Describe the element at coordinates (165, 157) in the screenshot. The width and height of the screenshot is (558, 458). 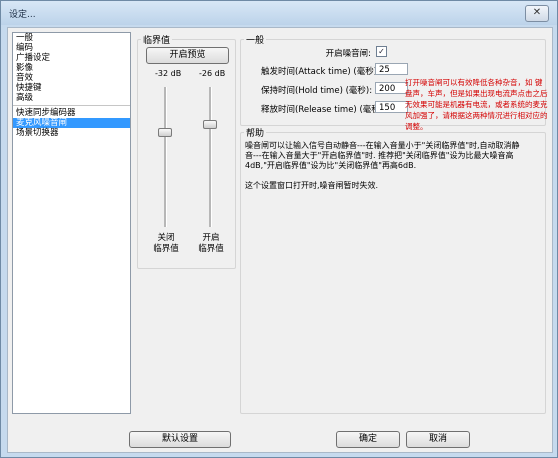
I see `close-threshold-slider-track` at that location.